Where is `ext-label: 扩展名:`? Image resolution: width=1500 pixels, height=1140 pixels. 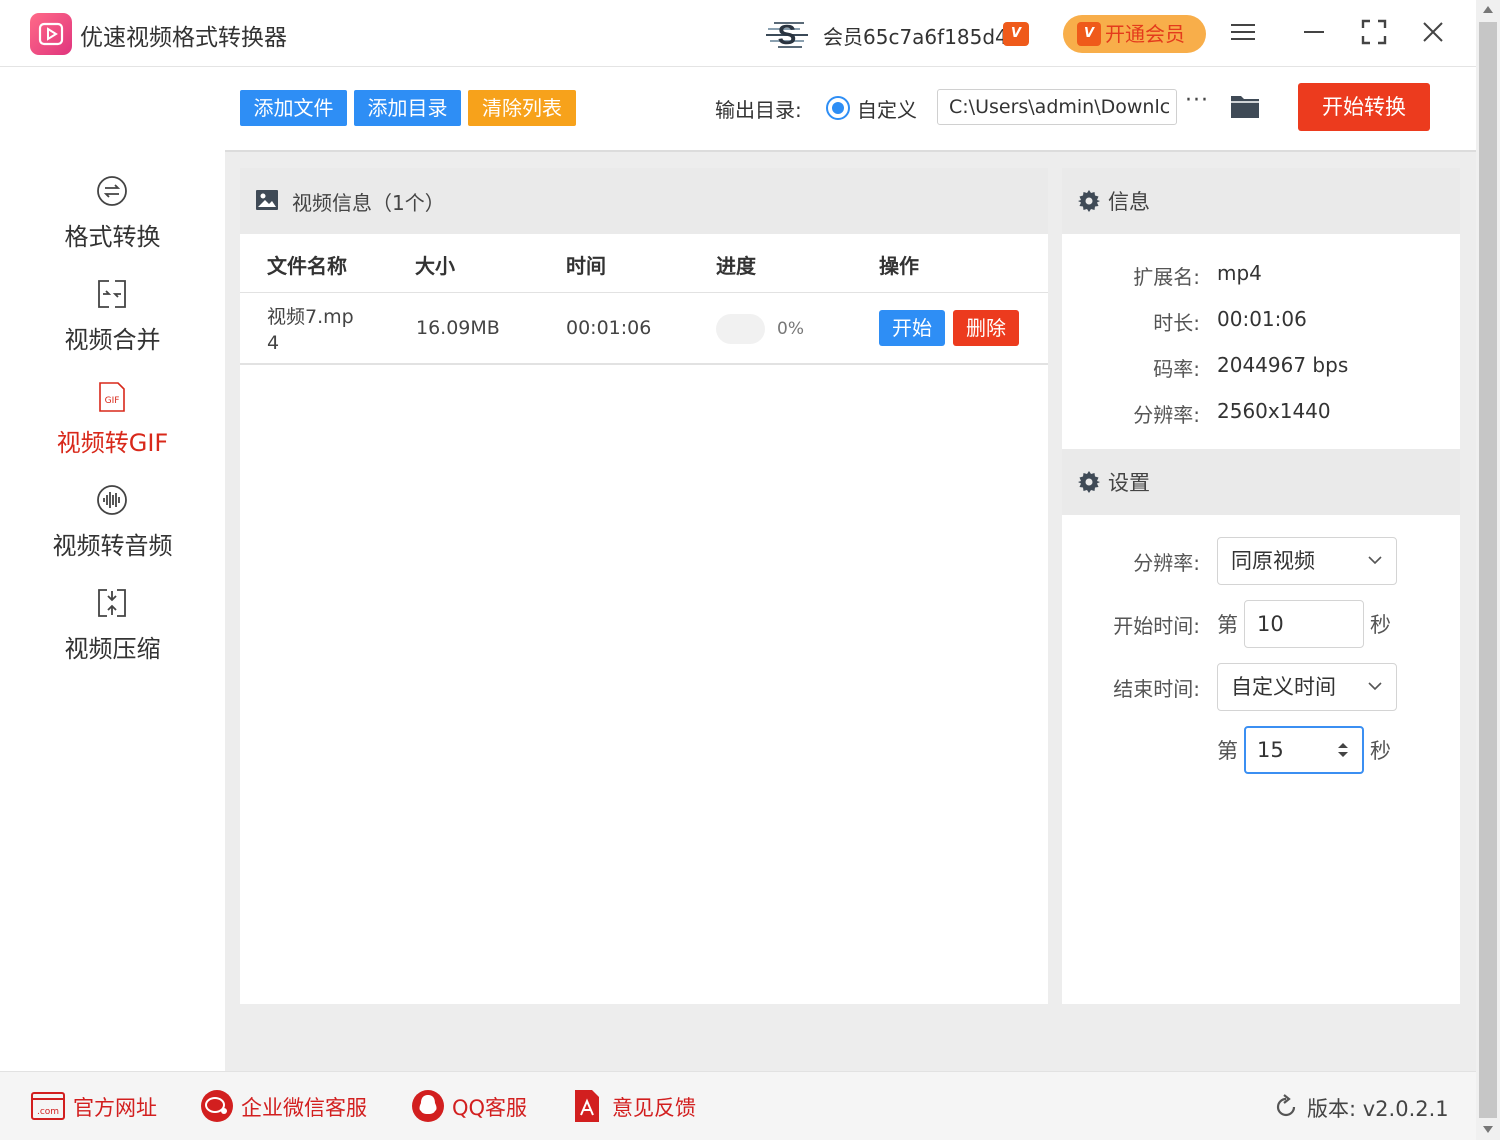
ext-label: 扩展名: is located at coordinates (1166, 277).